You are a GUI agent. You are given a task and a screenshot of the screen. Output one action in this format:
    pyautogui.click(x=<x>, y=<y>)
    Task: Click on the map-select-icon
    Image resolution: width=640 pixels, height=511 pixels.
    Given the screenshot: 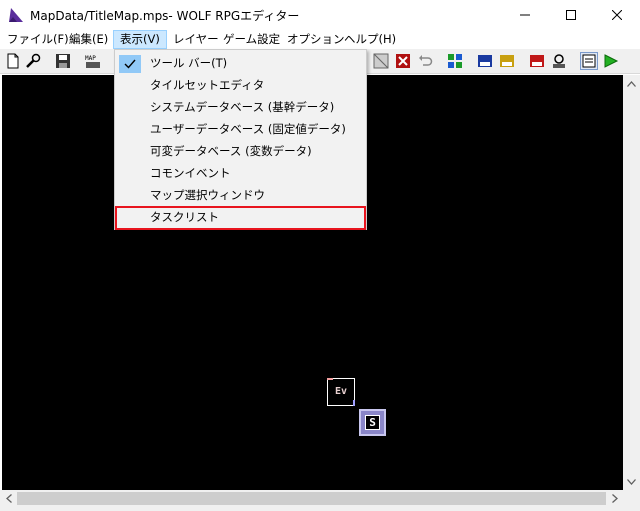 What is the action you would take?
    pyautogui.click(x=589, y=61)
    